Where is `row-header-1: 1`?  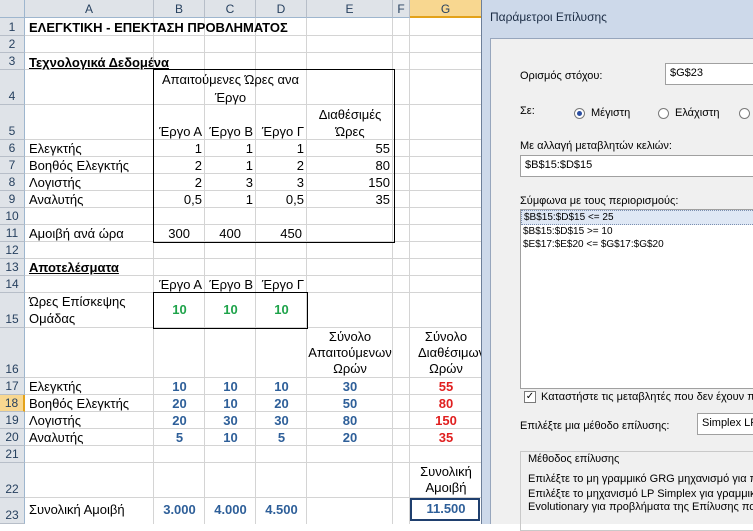 row-header-1: 1 is located at coordinates (12, 27).